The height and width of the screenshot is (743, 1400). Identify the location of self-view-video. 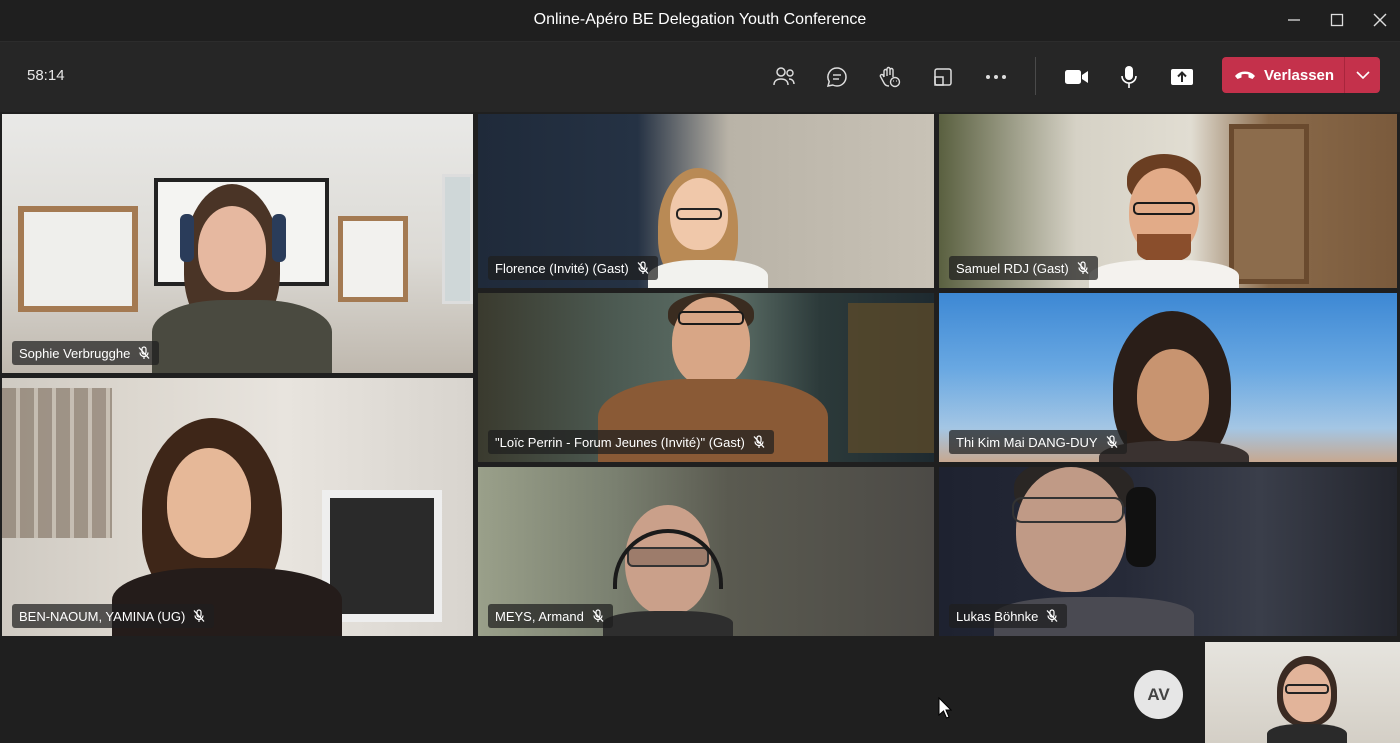
(1302, 692).